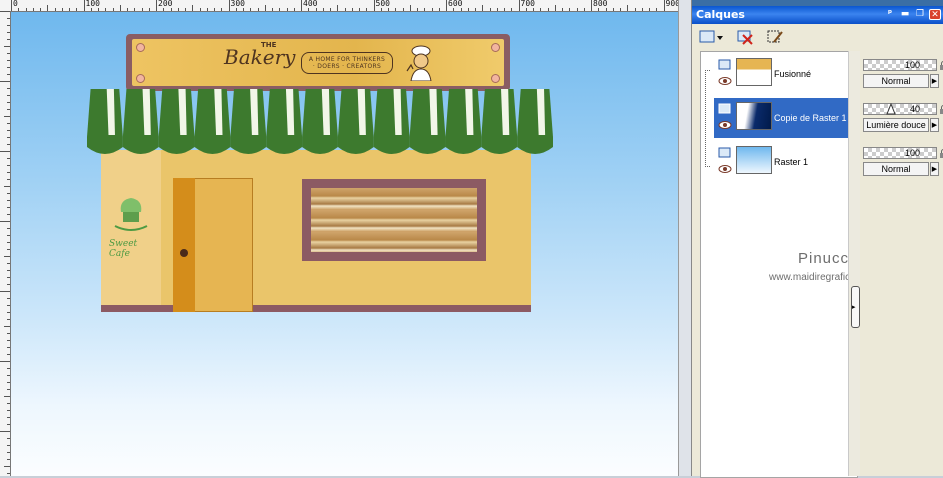 The height and width of the screenshot is (478, 943). I want to click on restore-button: ❐, so click(920, 14).